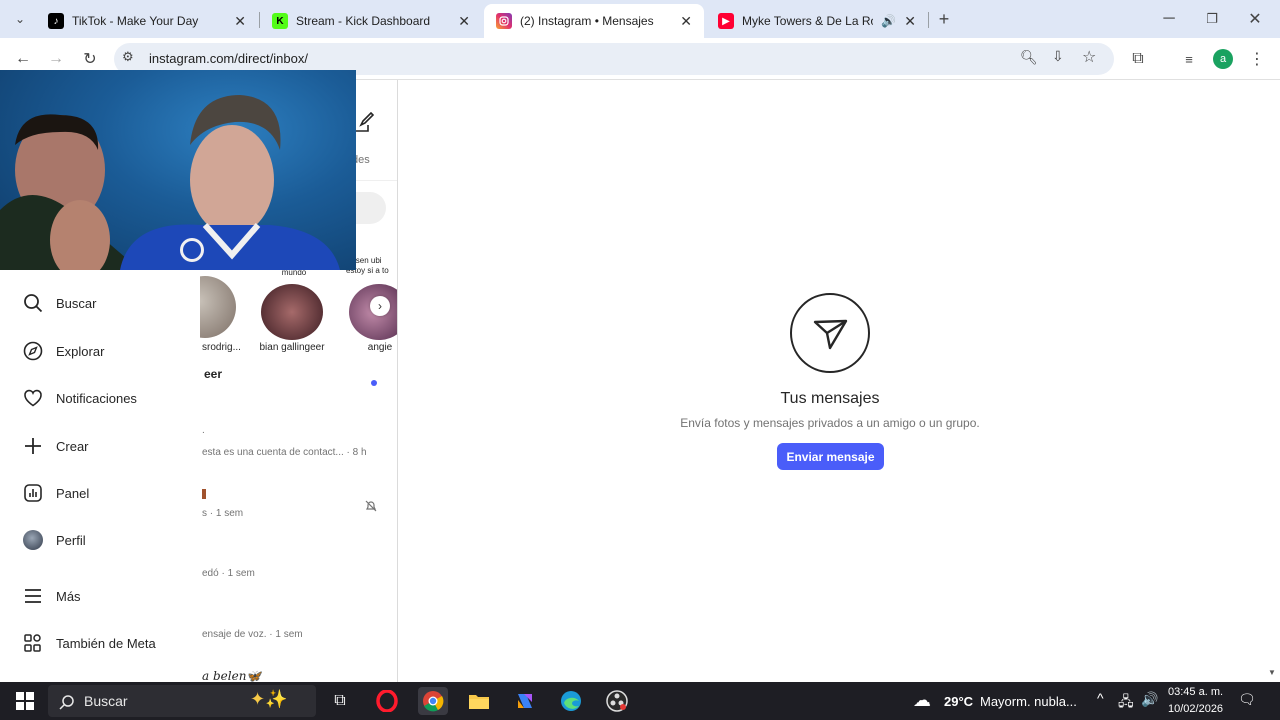 The width and height of the screenshot is (1280, 720). I want to click on thread-preview: ensaje de voz. · 1 sem, so click(252, 634).